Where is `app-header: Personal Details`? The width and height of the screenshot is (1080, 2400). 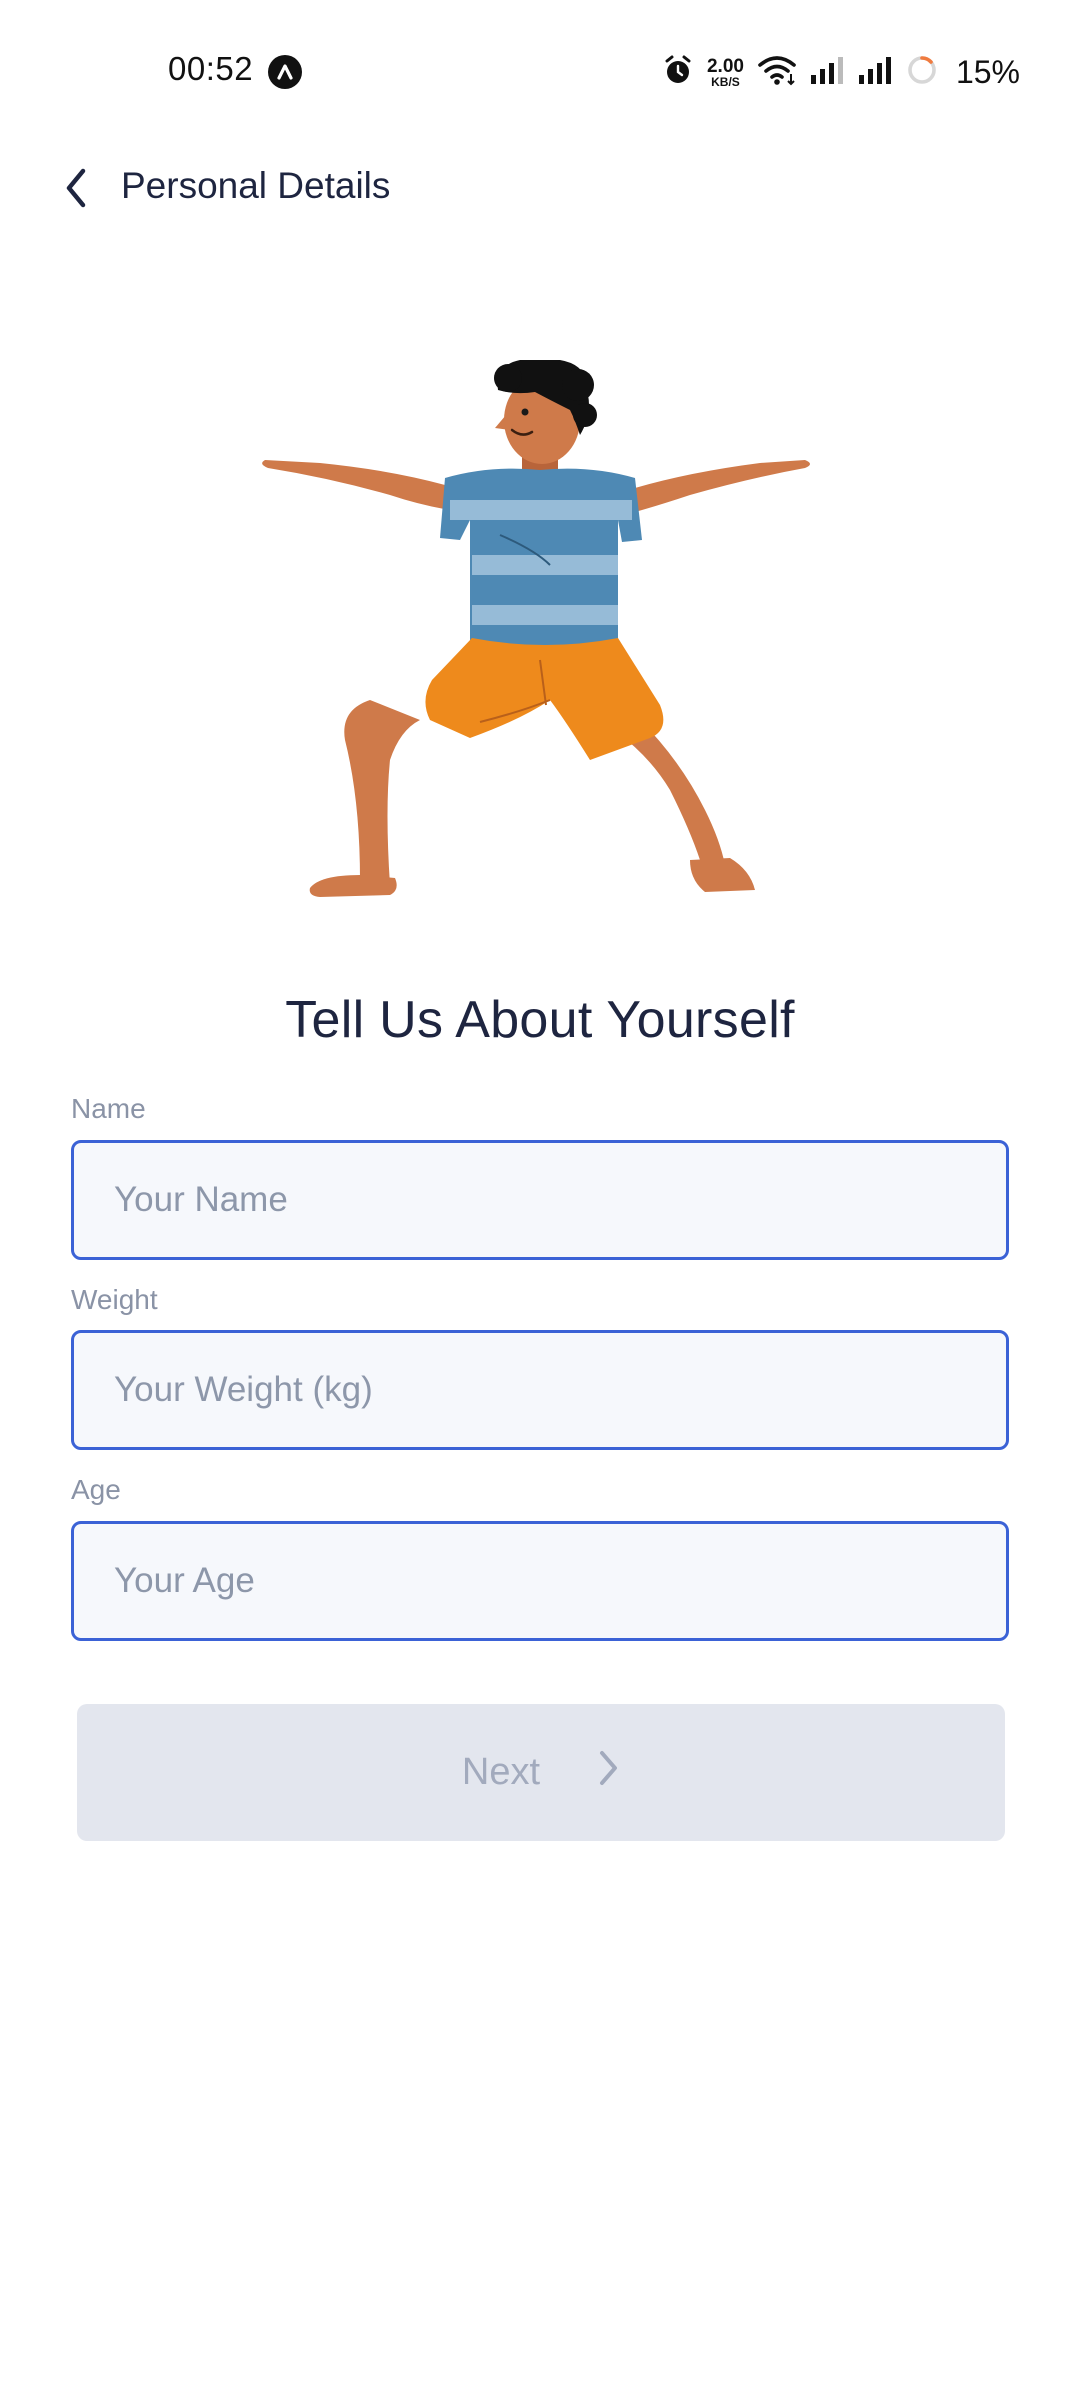
app-header: Personal Details is located at coordinates (540, 190).